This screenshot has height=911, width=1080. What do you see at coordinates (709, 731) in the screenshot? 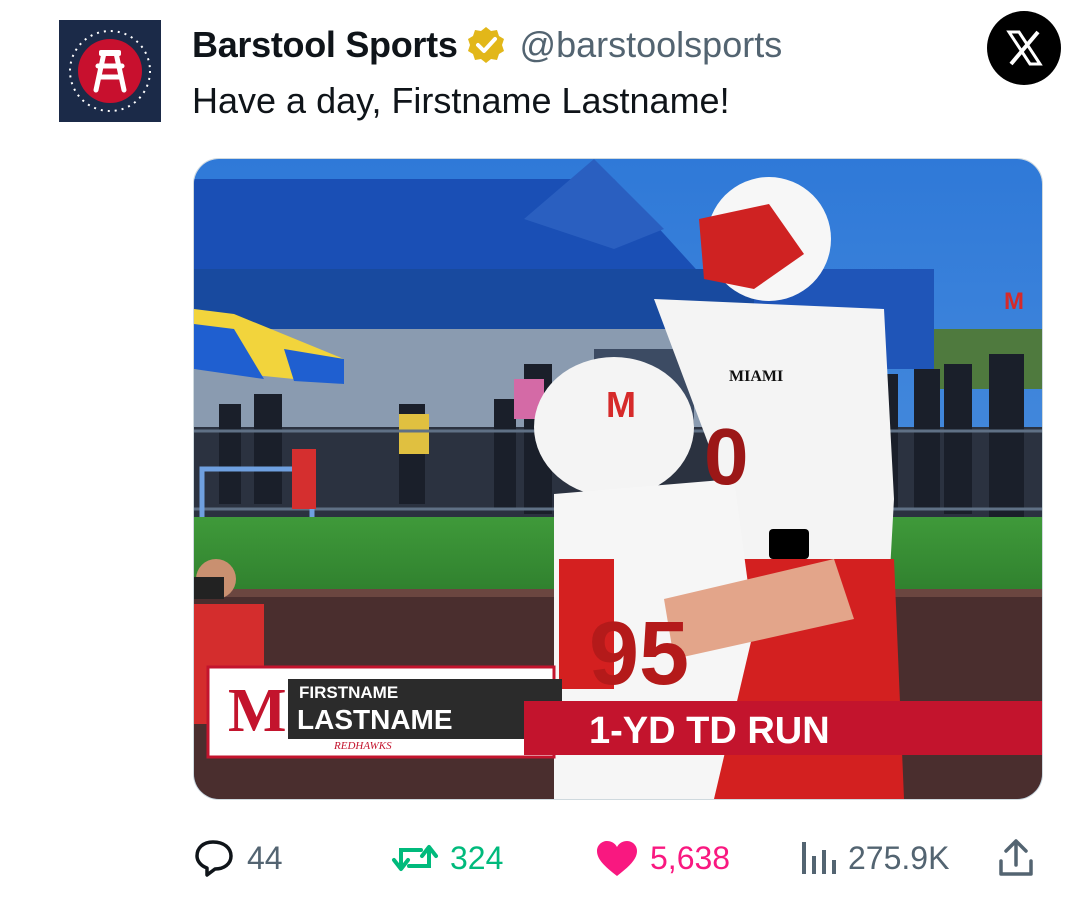
I see `overlay-play-text: 1-YD TD RUN` at bounding box center [709, 731].